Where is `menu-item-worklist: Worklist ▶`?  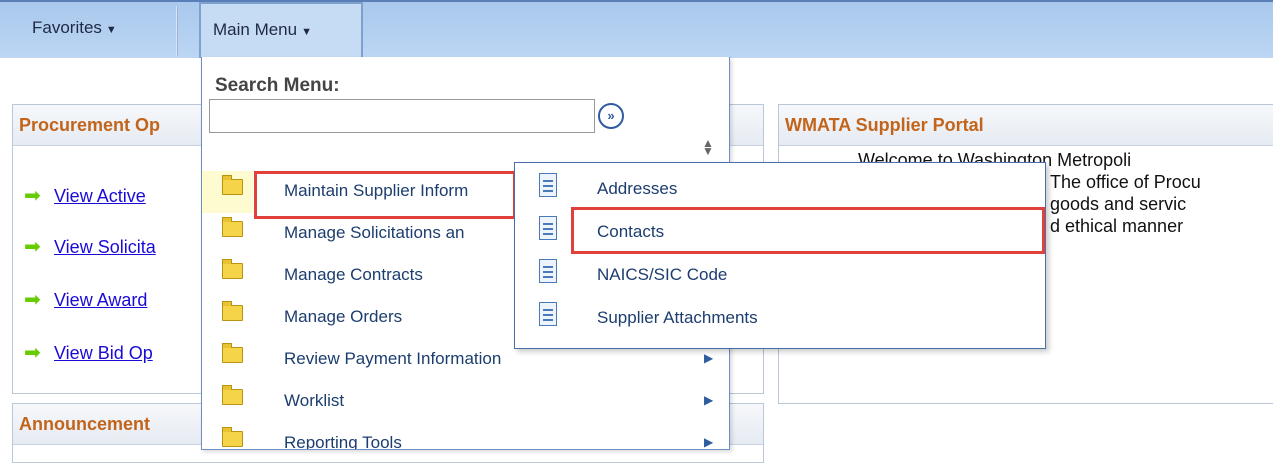
menu-item-worklist: Worklist ▶ is located at coordinates (465, 402).